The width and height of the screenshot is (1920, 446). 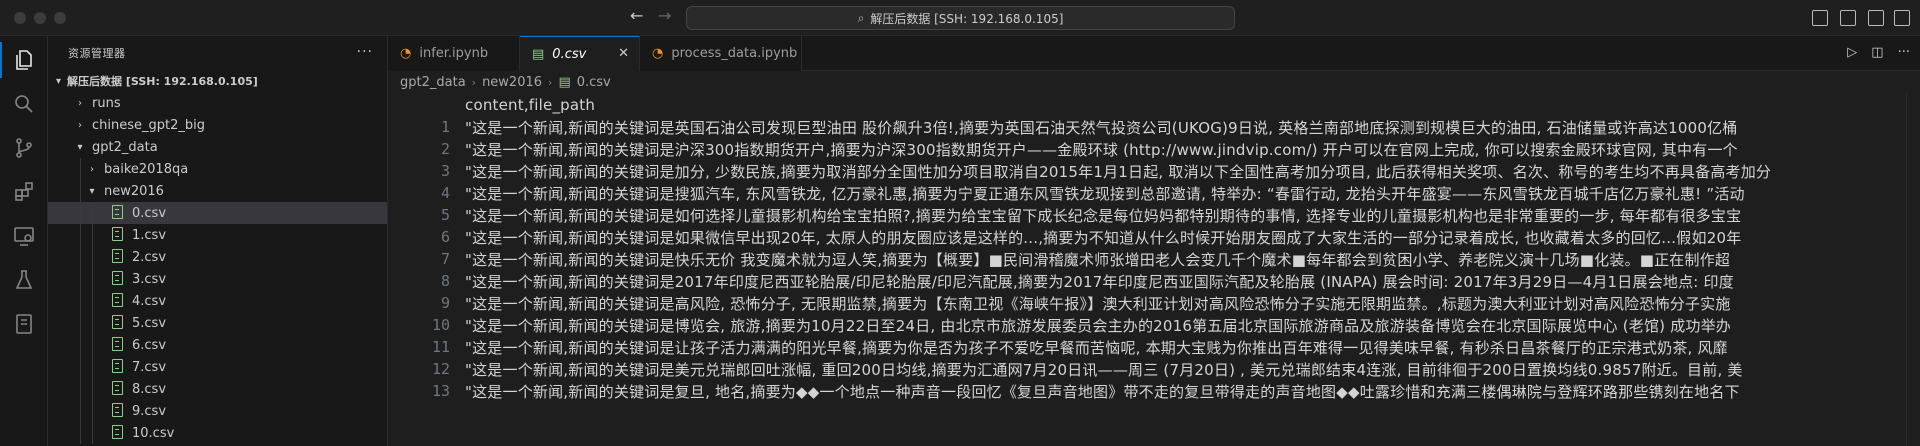 What do you see at coordinates (1876, 18) in the screenshot?
I see `toggle-secondary-sidebar-icon` at bounding box center [1876, 18].